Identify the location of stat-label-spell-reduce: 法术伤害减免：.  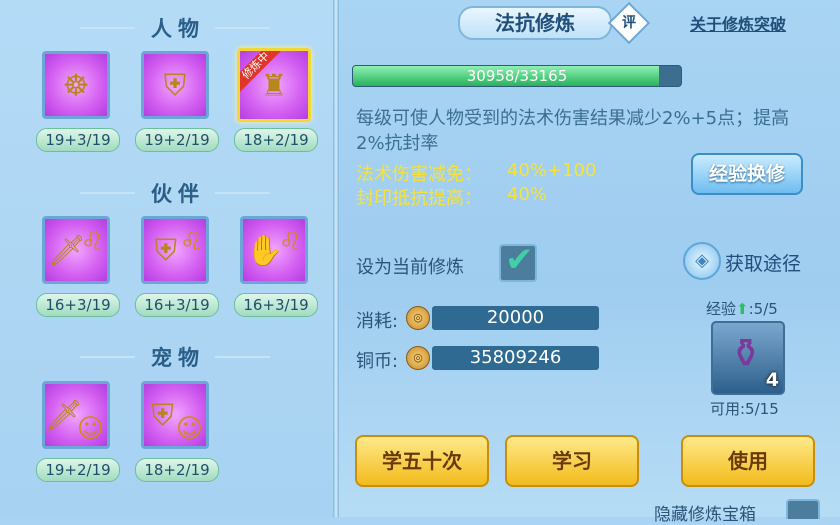
(419, 174).